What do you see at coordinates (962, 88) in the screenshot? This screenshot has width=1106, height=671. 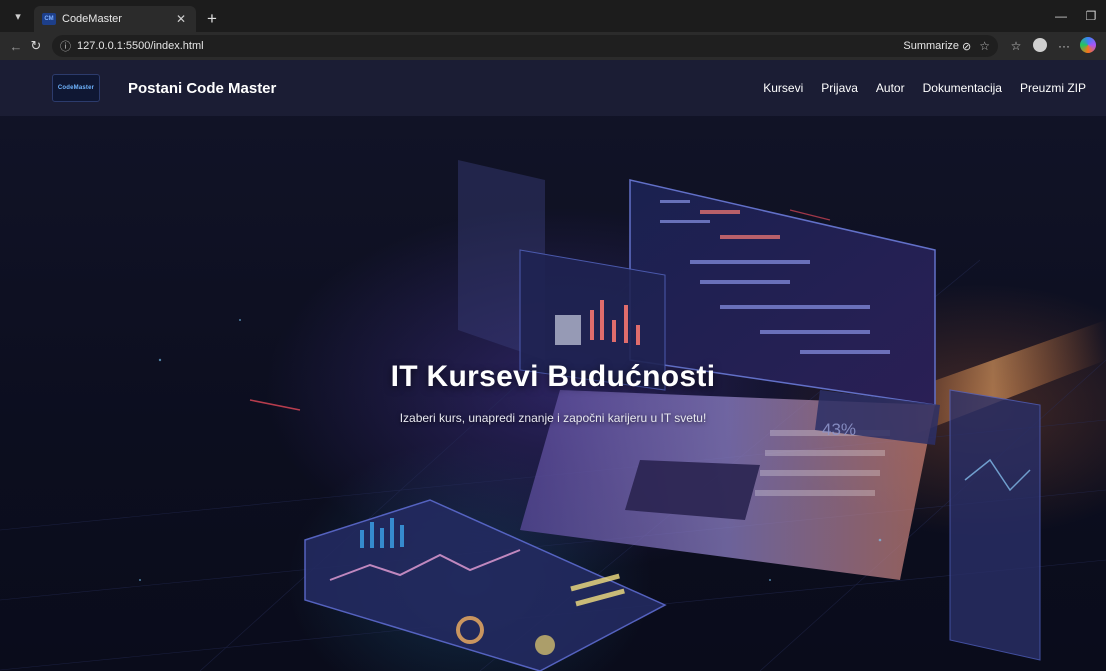 I see `nav-link-dokumentacija: Dokumentacija` at bounding box center [962, 88].